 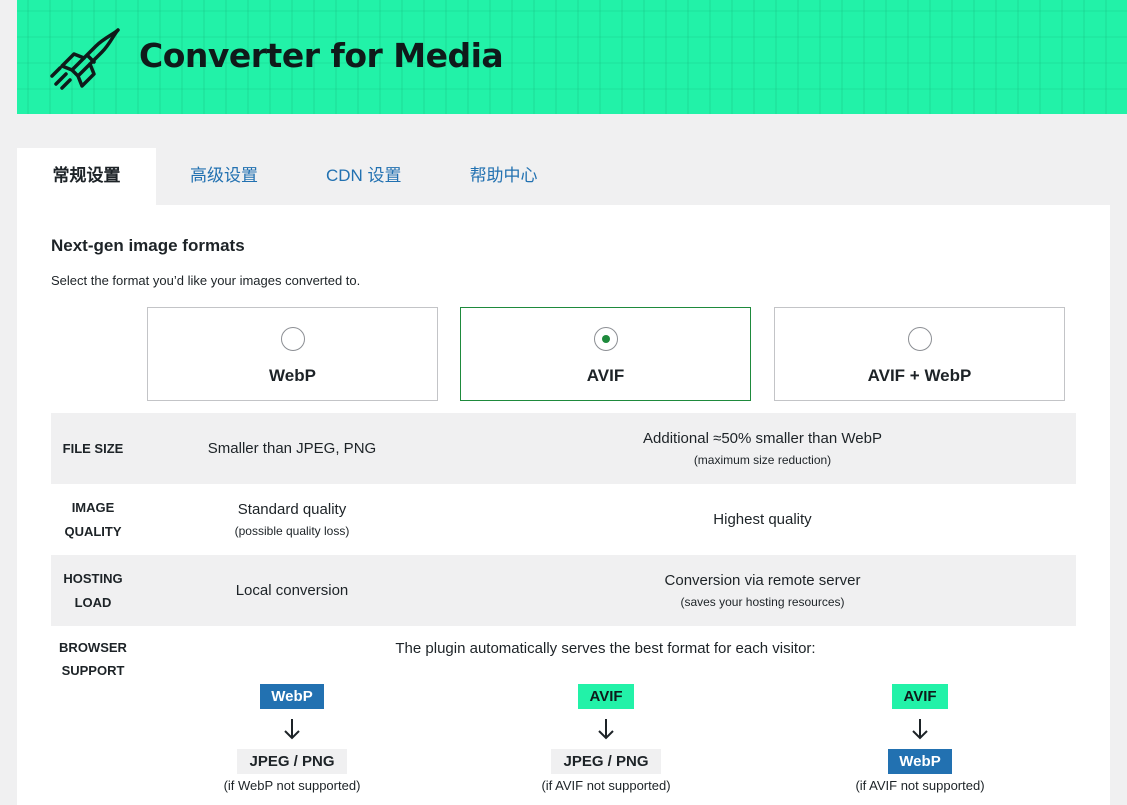 I want to click on radio-checked-dot, so click(x=606, y=339).